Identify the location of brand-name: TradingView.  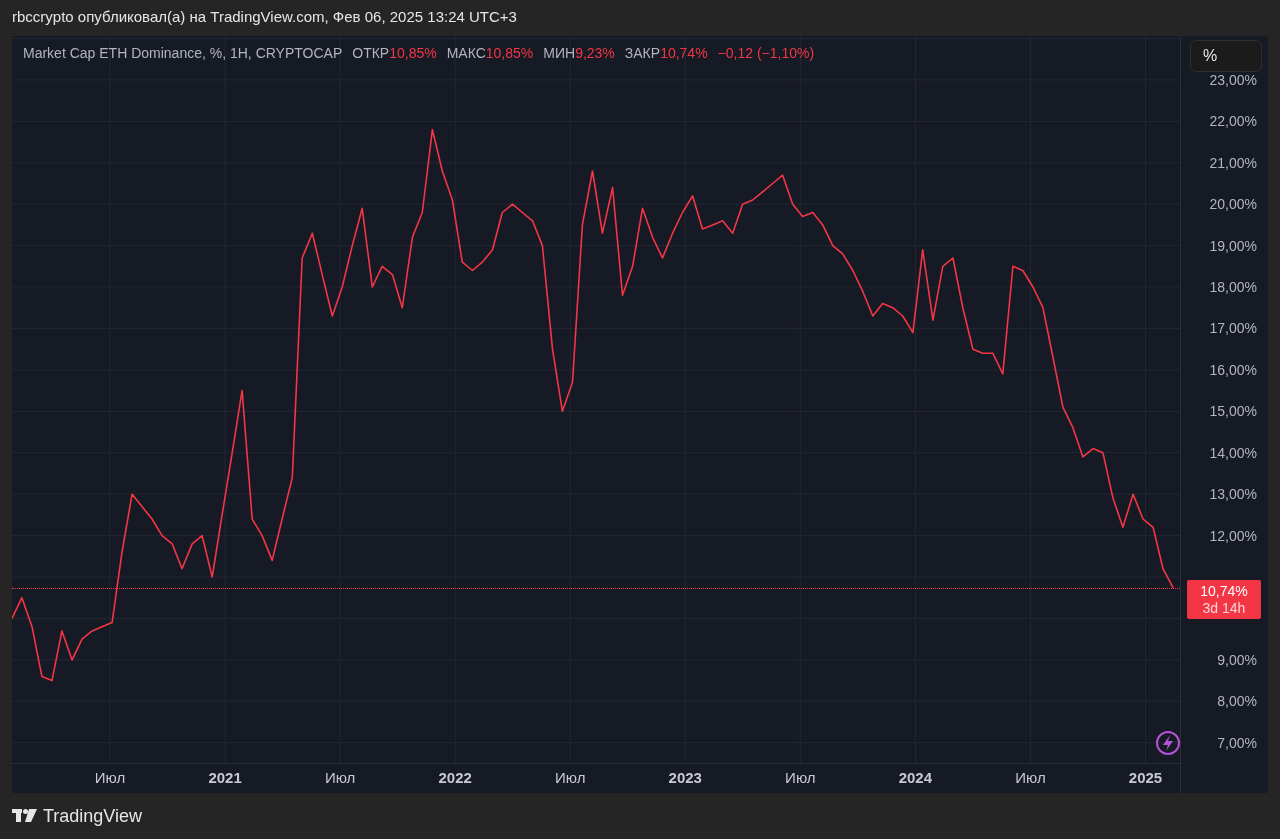
(93, 816).